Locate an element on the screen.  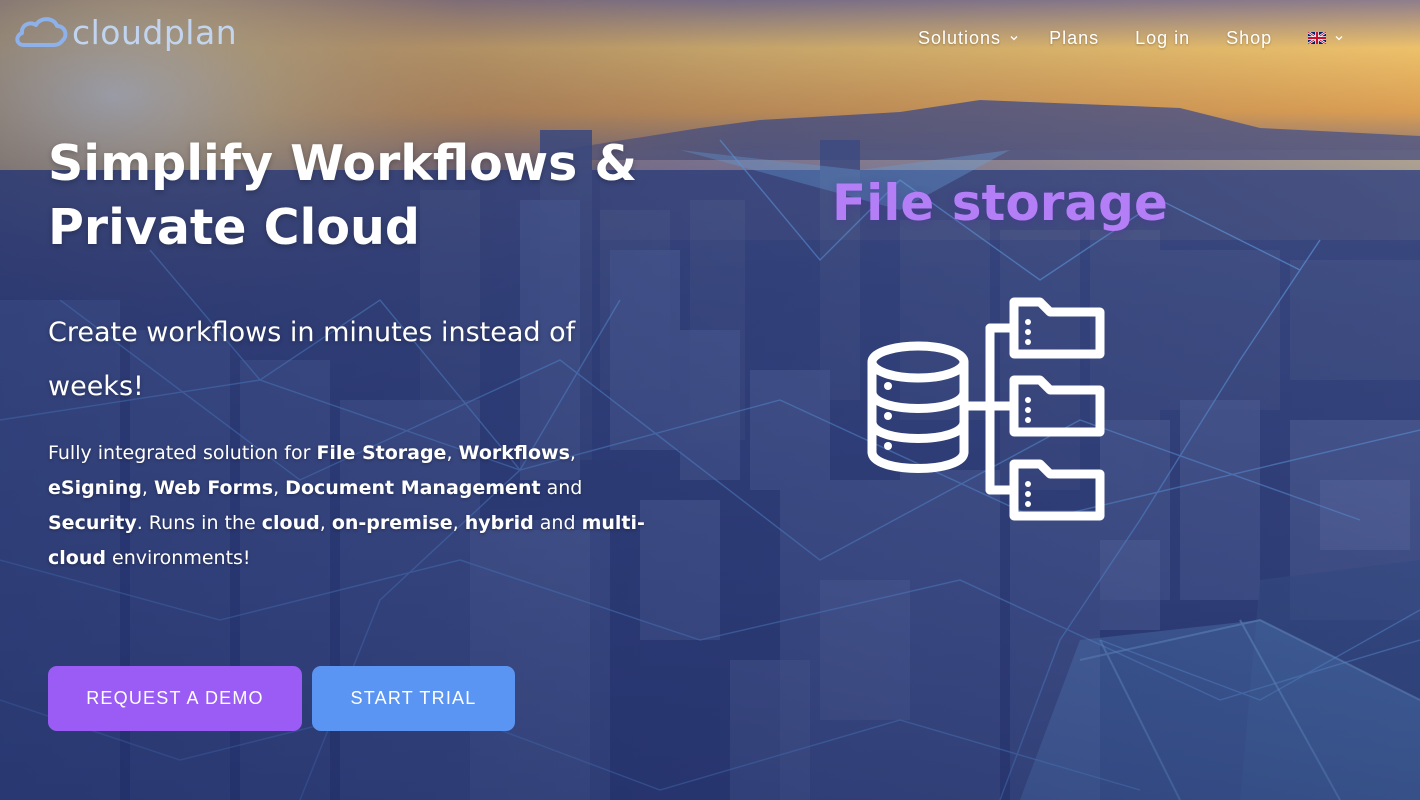
nav-login-label: Log in is located at coordinates (1163, 37).